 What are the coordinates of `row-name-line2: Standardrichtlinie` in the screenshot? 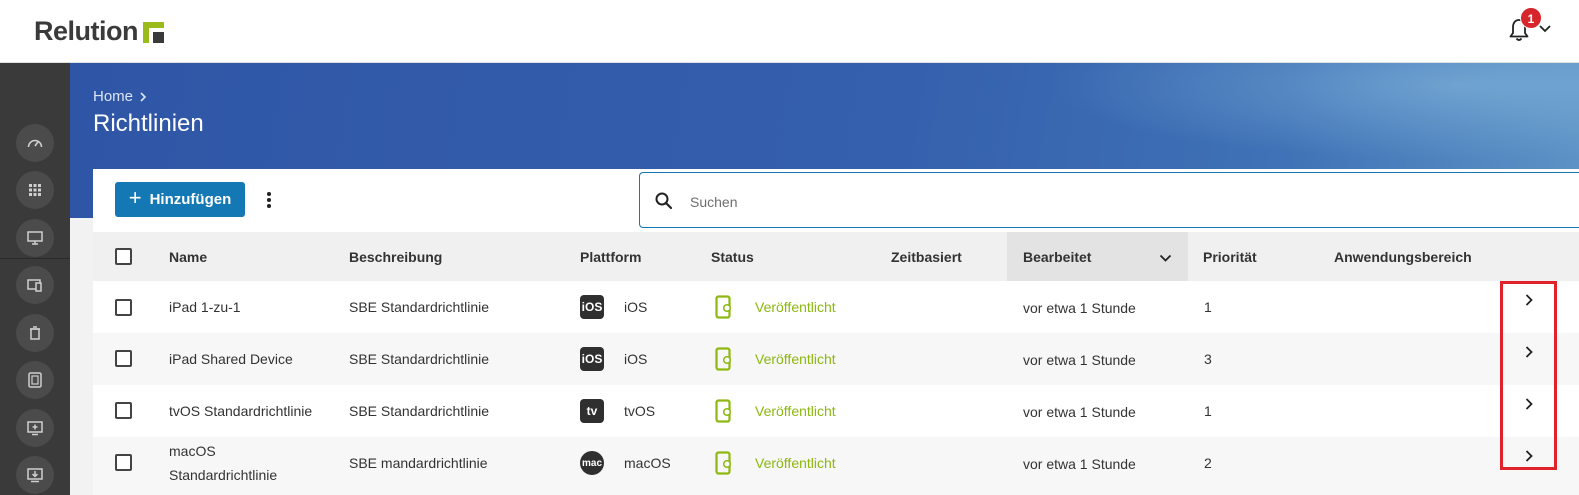 It's located at (223, 475).